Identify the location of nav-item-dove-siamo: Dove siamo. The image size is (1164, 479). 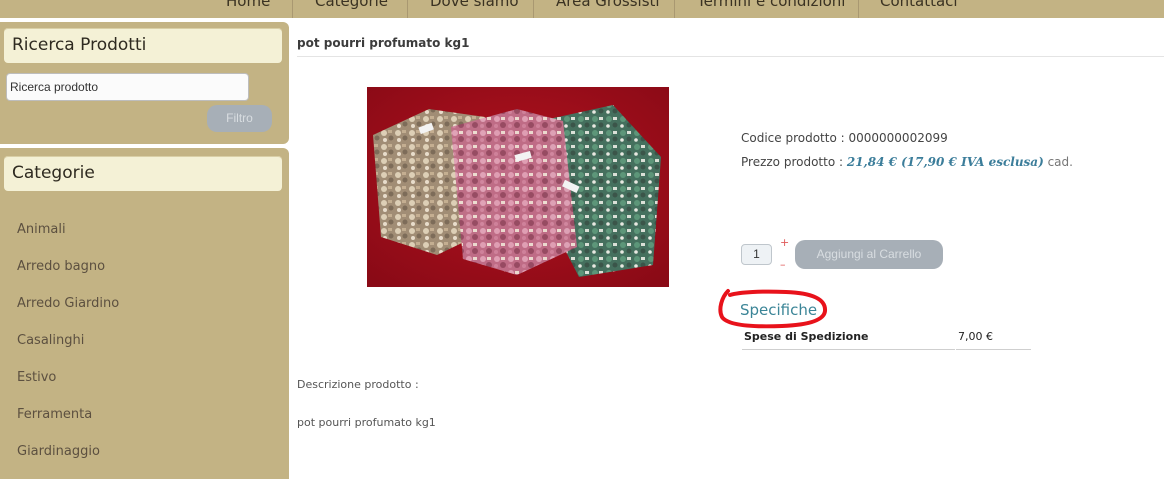
(474, 9).